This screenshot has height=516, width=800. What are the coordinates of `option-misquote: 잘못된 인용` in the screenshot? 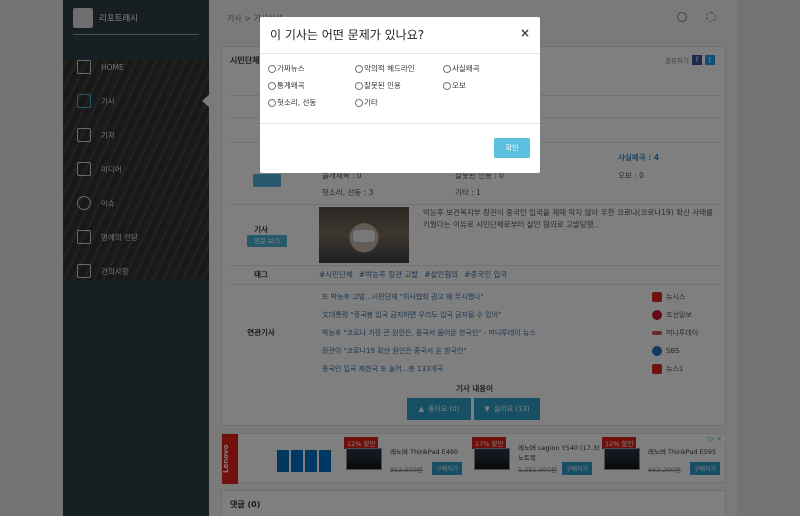 It's located at (378, 85).